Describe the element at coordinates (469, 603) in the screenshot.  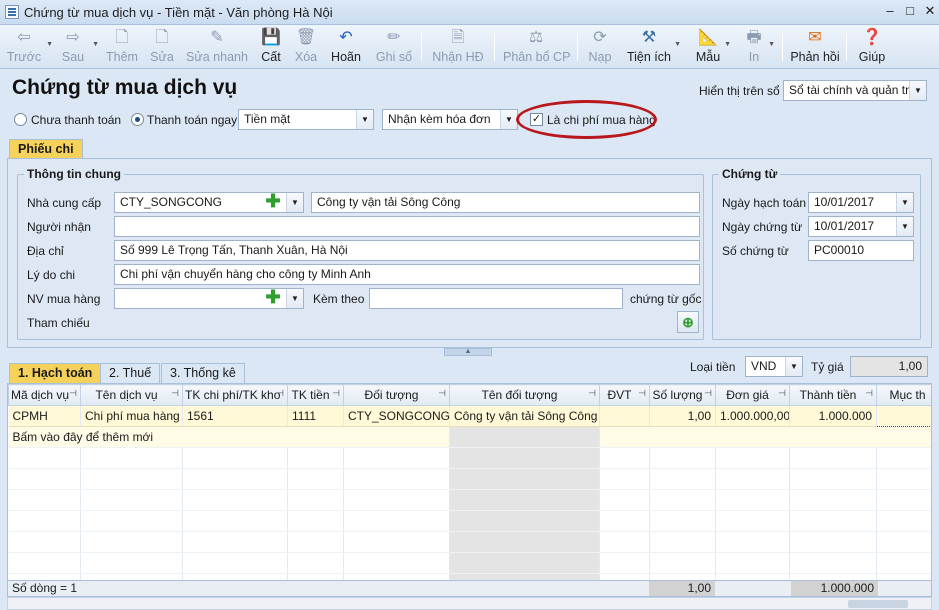
I see `horizontal-scrollbar` at that location.